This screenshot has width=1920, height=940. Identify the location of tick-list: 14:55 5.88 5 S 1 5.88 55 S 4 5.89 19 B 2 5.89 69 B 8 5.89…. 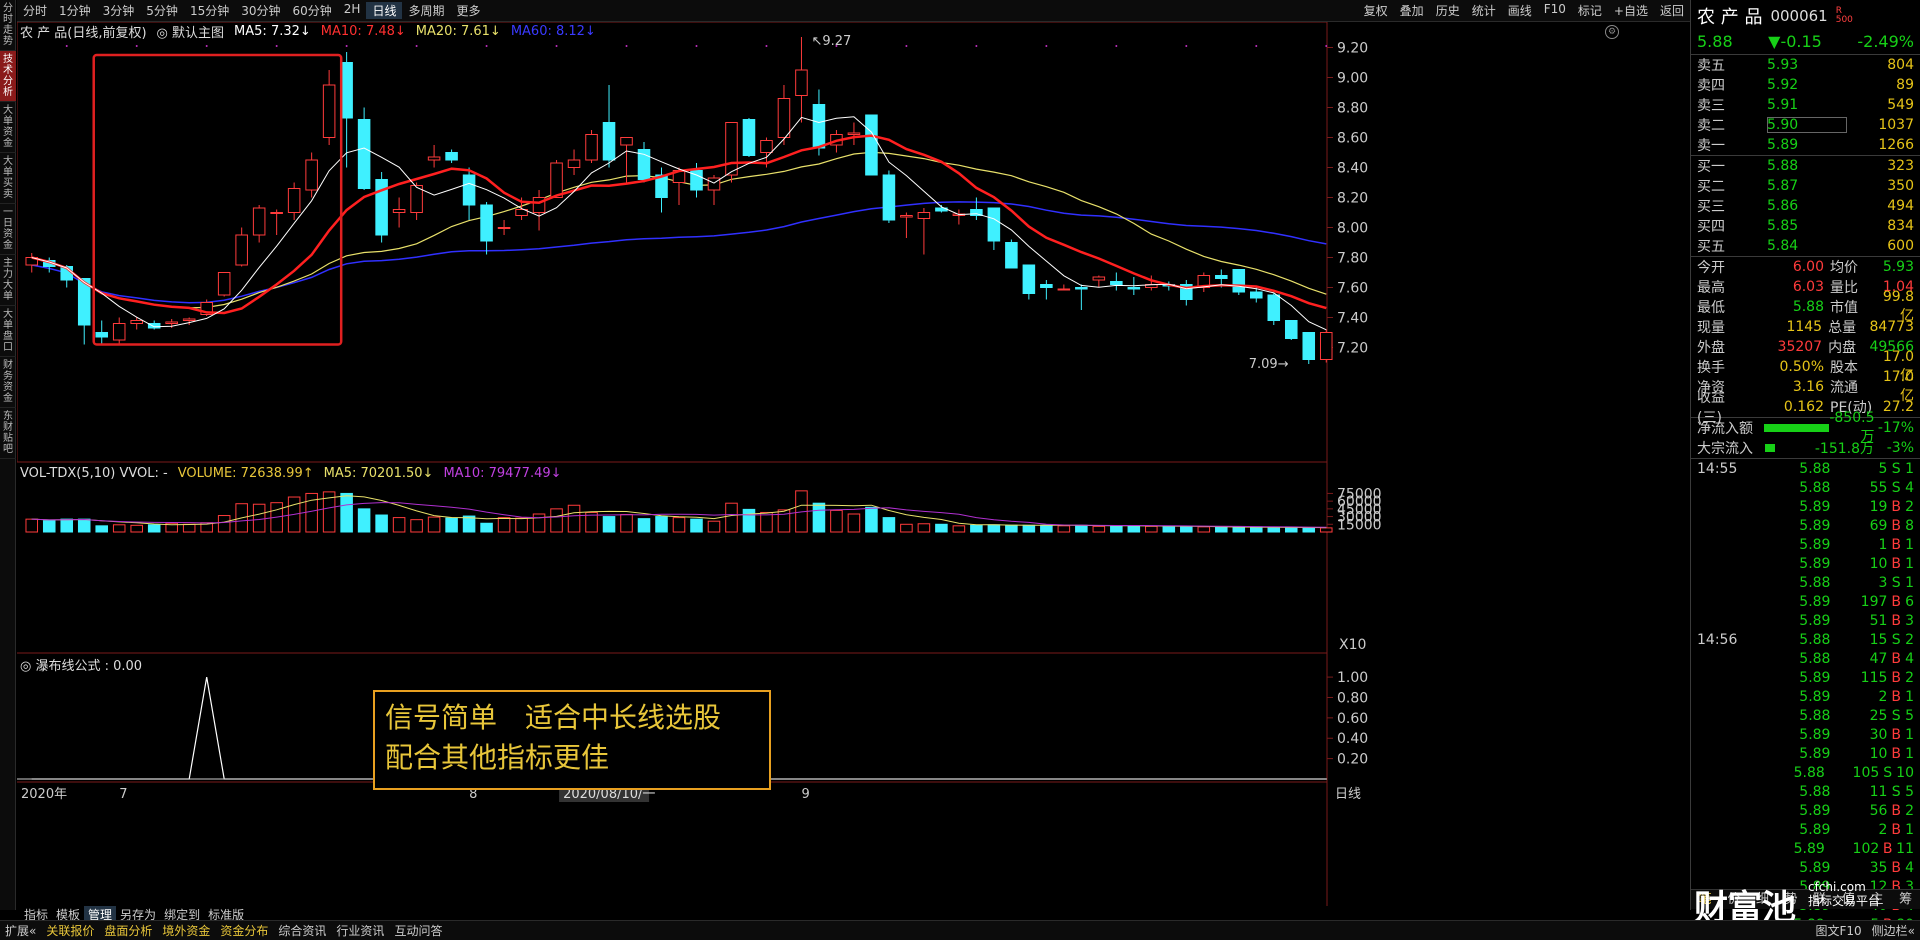
(1805, 696).